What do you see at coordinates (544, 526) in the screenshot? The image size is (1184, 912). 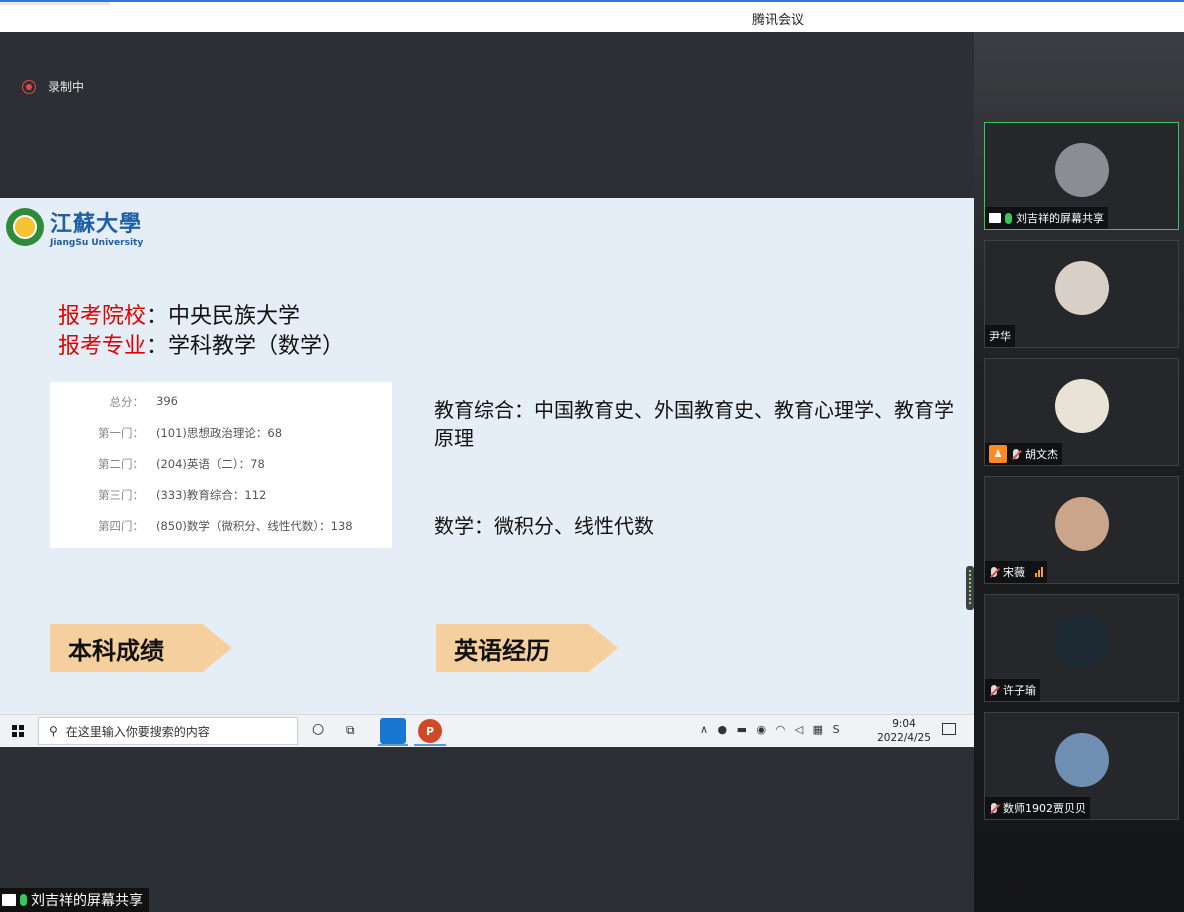 I see `math-subjects-text: 数学：微积分、线性代数` at bounding box center [544, 526].